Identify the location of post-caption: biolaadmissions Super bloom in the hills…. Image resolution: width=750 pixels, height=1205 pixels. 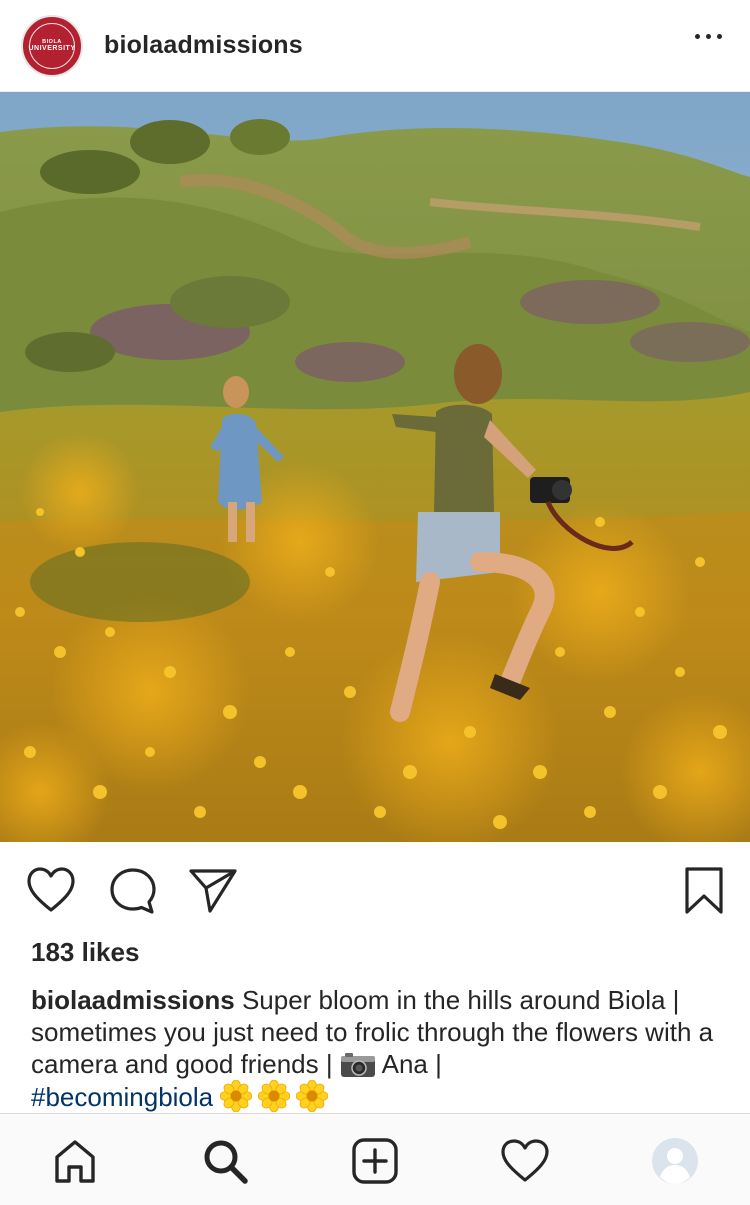
(376, 1048).